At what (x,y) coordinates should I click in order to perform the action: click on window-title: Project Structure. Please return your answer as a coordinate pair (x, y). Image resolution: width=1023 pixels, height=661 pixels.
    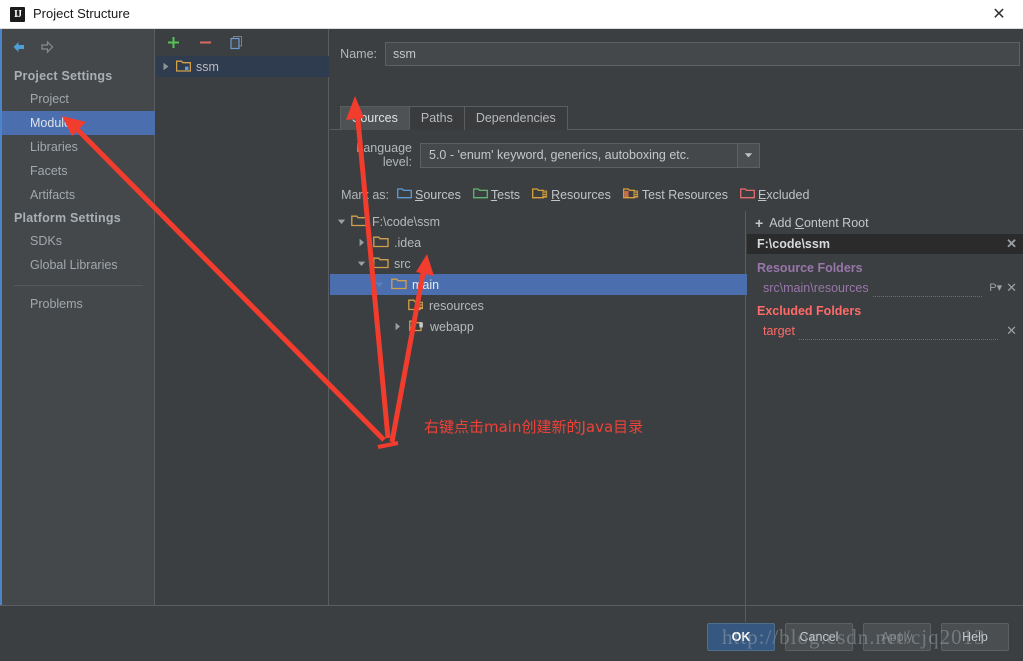
    Looking at the image, I should click on (81, 13).